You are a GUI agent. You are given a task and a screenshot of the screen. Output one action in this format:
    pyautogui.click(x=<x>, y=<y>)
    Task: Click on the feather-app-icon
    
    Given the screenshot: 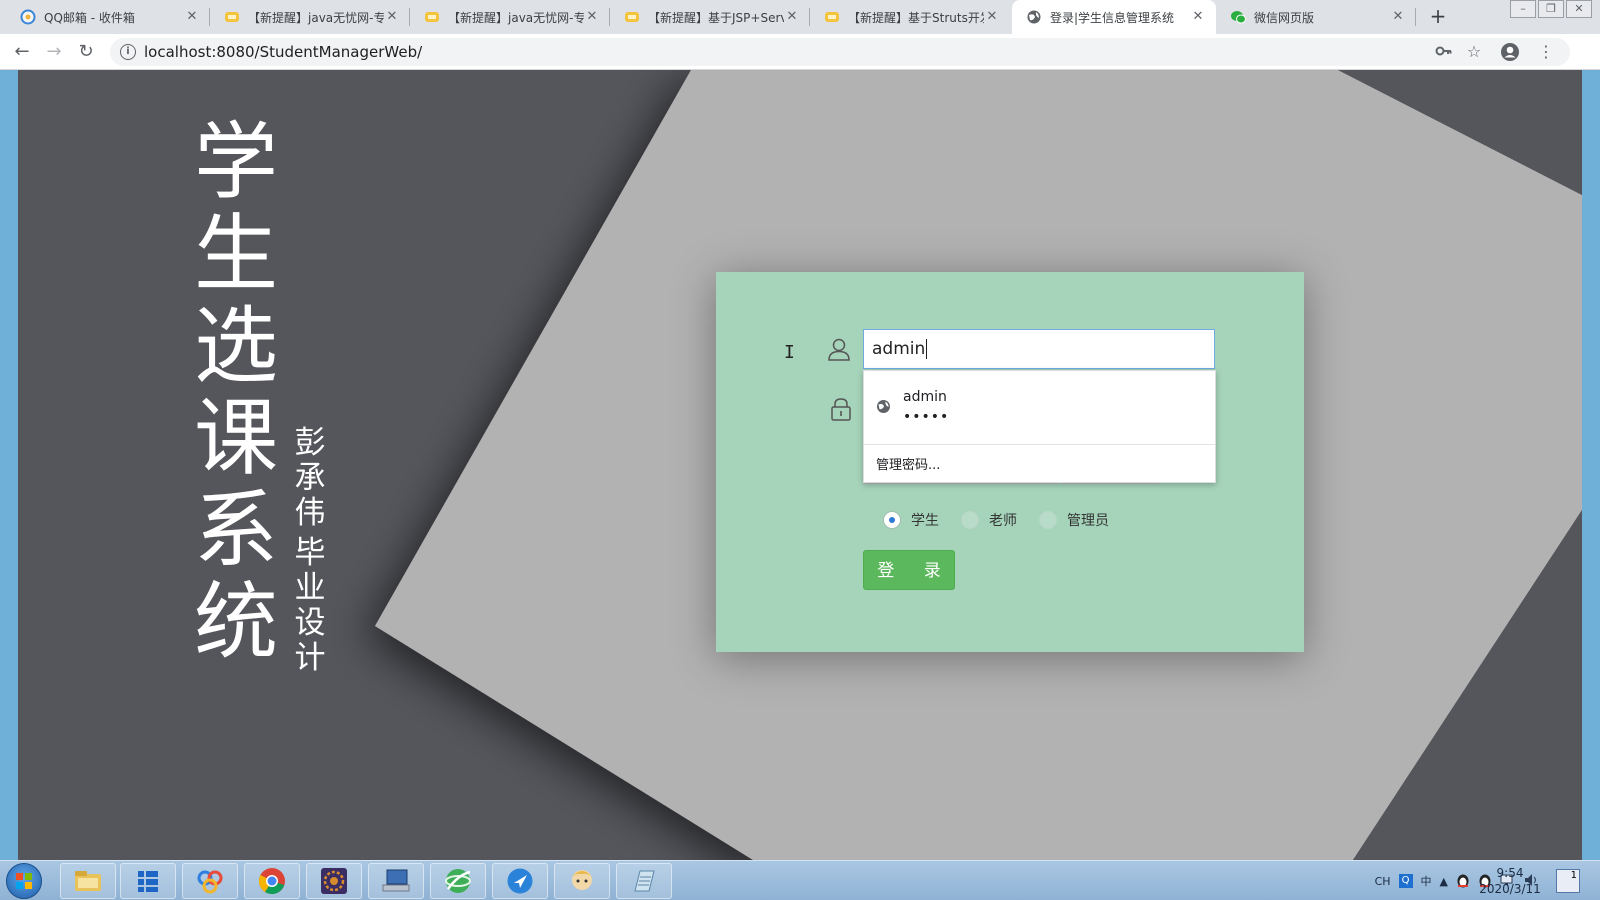 What is the action you would take?
    pyautogui.click(x=520, y=881)
    